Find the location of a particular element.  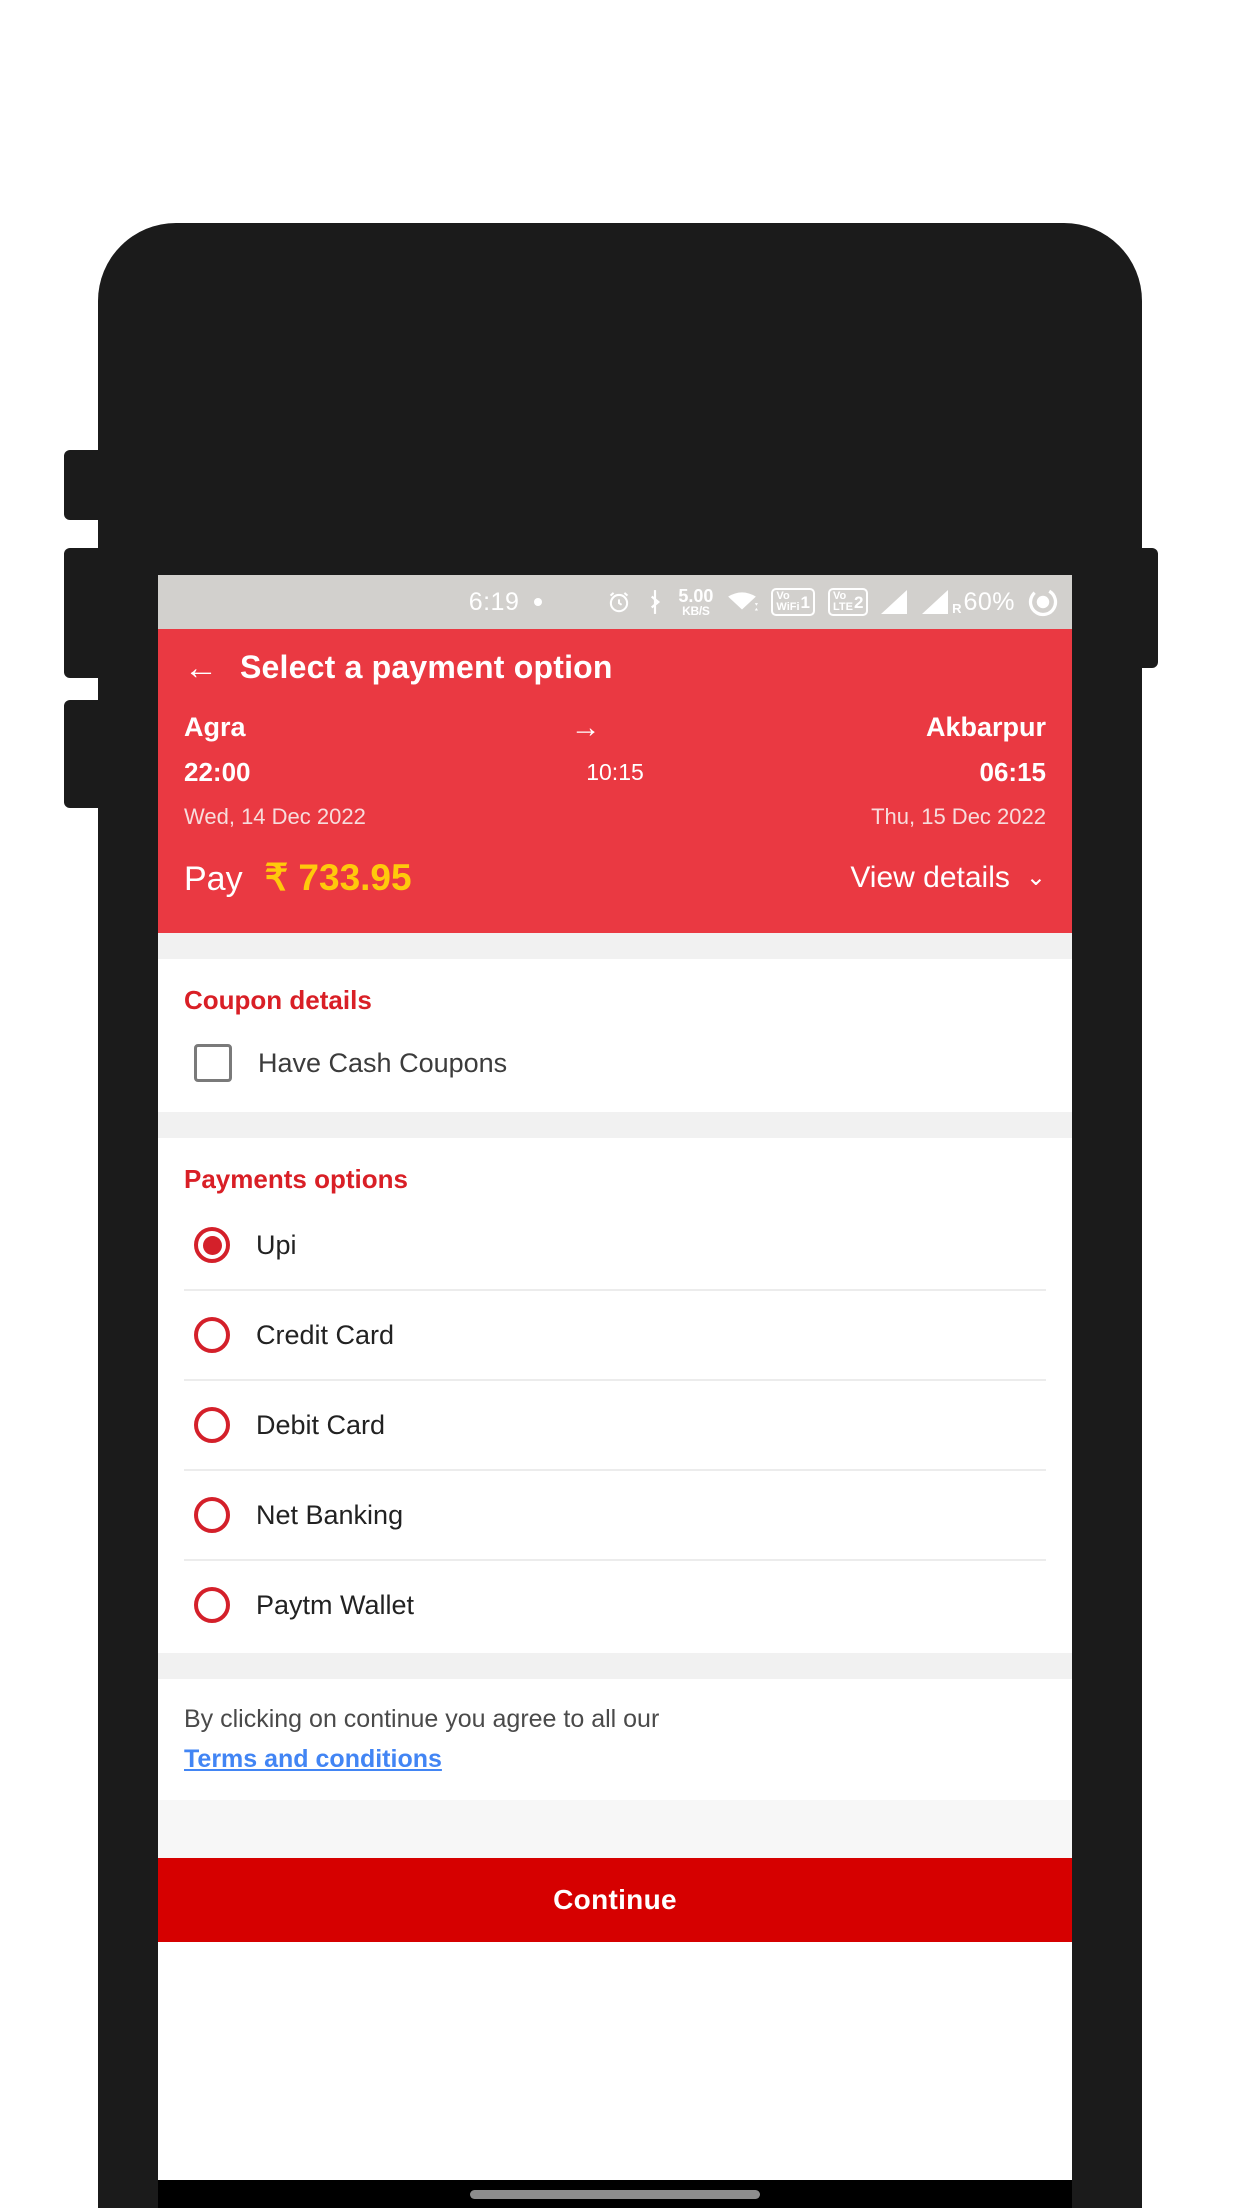

data-rate-unit: KB/S is located at coordinates (696, 611).